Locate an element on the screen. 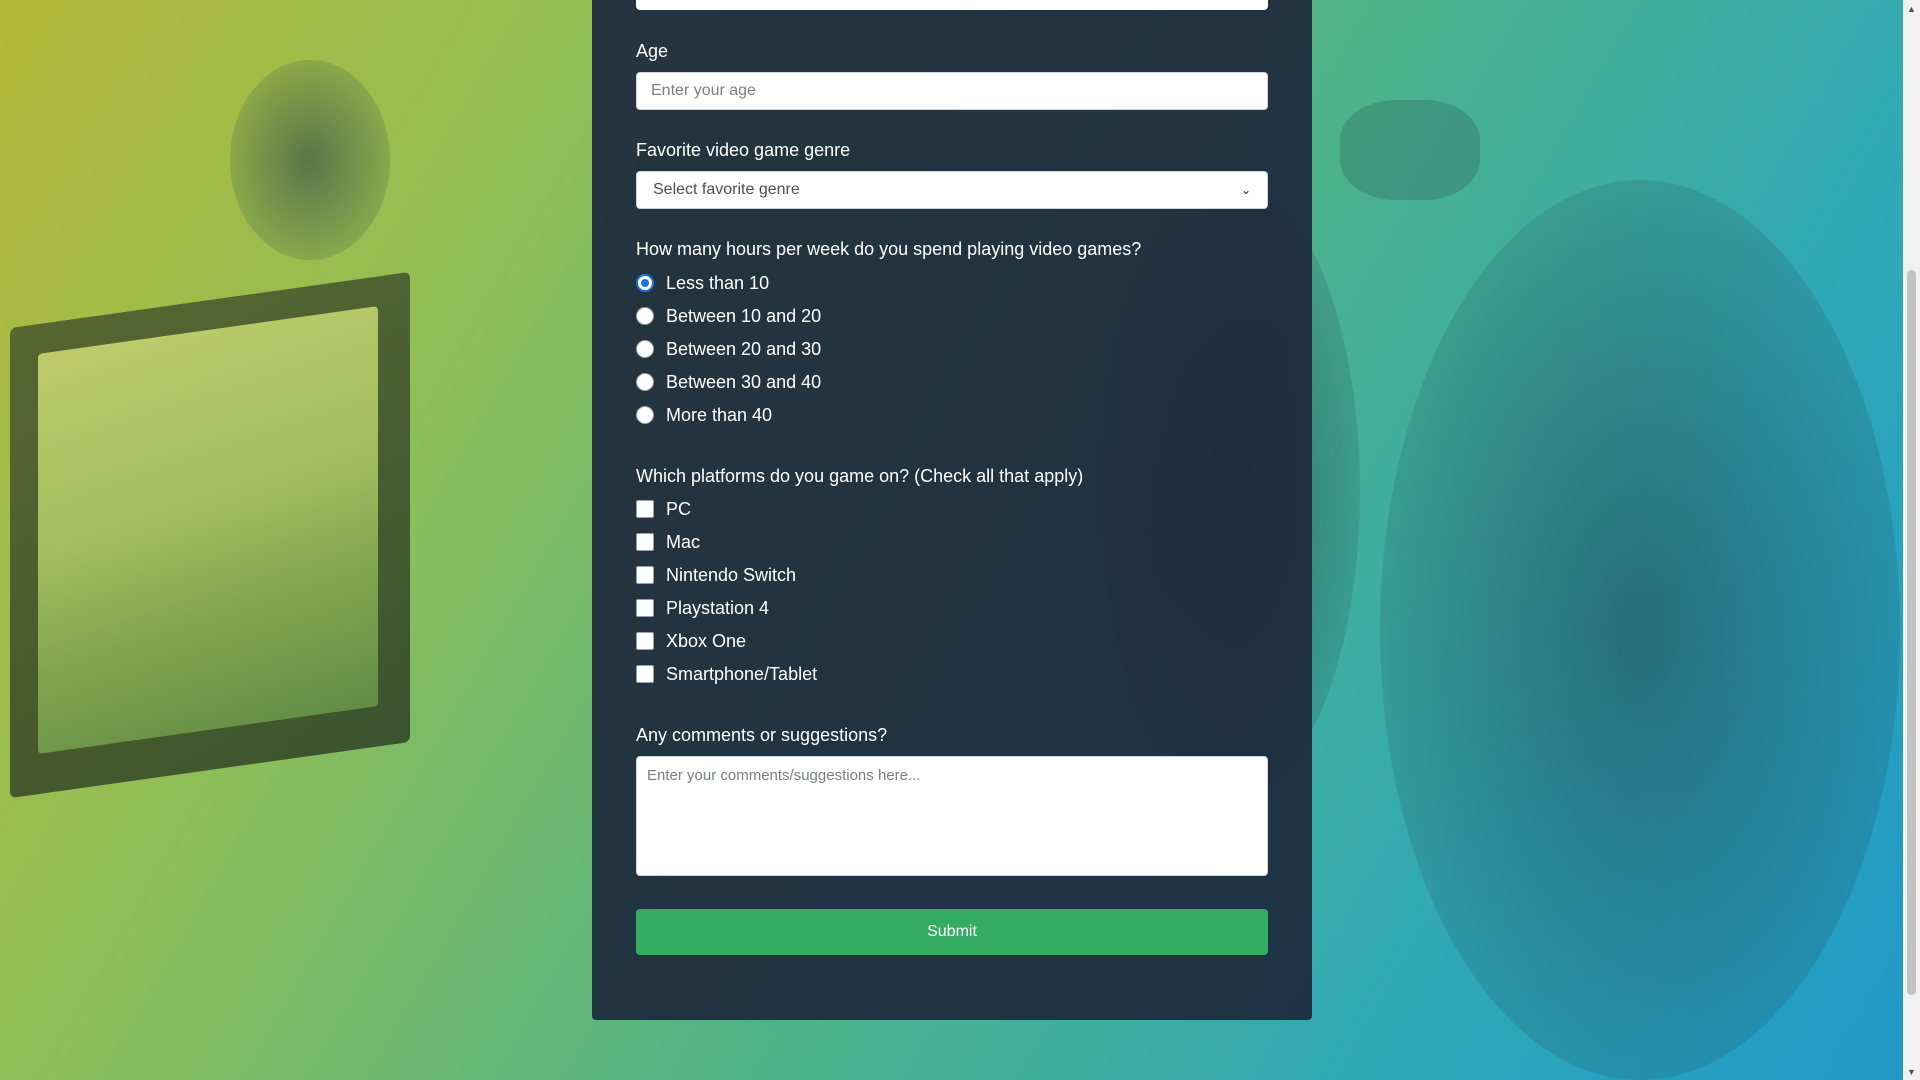 This screenshot has height=1080, width=1920. comments-label: Any comments or suggestions? is located at coordinates (762, 735).